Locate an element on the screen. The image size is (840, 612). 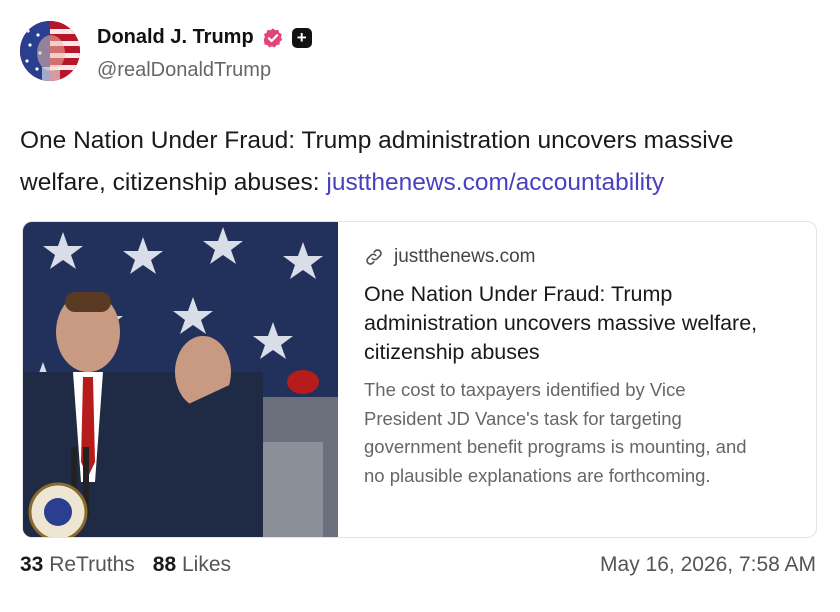
likes-count: 88 is located at coordinates (164, 564).